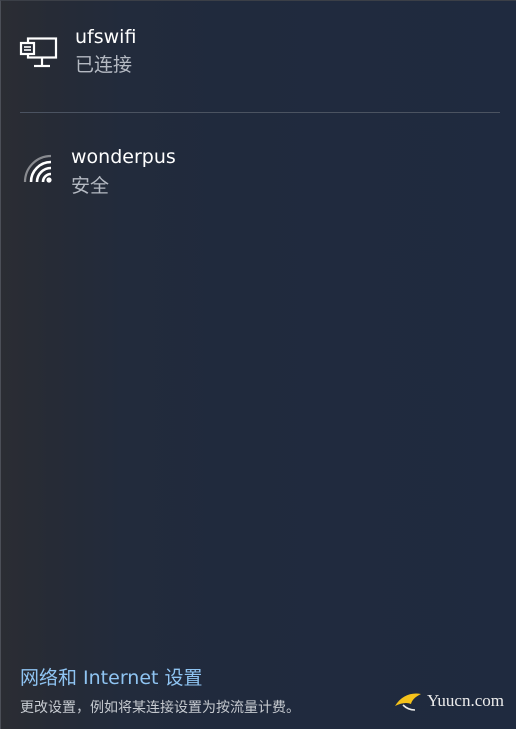  I want to click on network-status: 安全, so click(90, 186).